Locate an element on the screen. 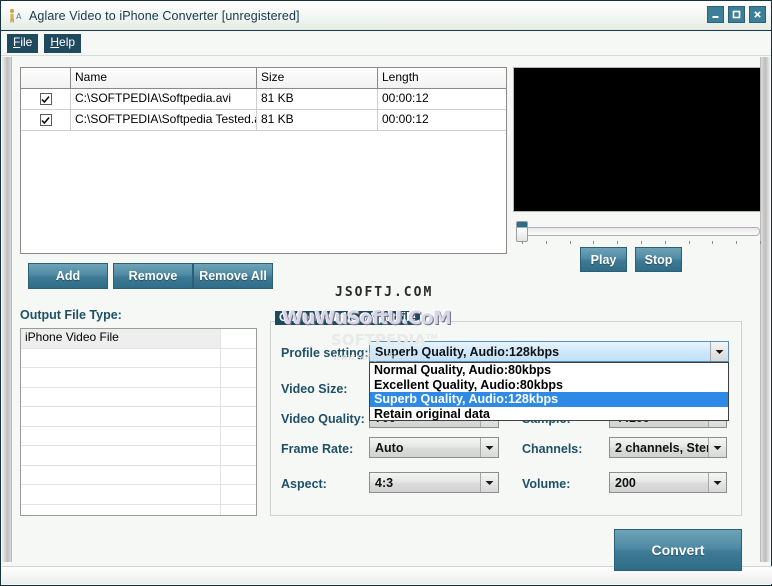 The image size is (772, 586). play-button: Play is located at coordinates (603, 259).